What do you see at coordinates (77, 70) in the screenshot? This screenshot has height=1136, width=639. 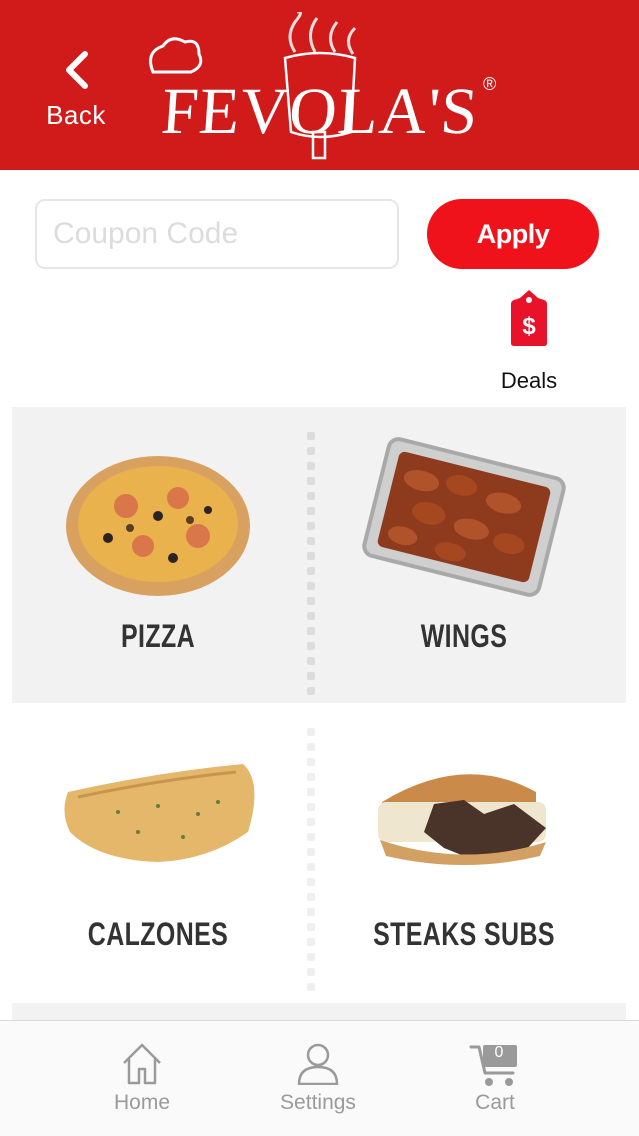 I see `chevron-left-icon` at bounding box center [77, 70].